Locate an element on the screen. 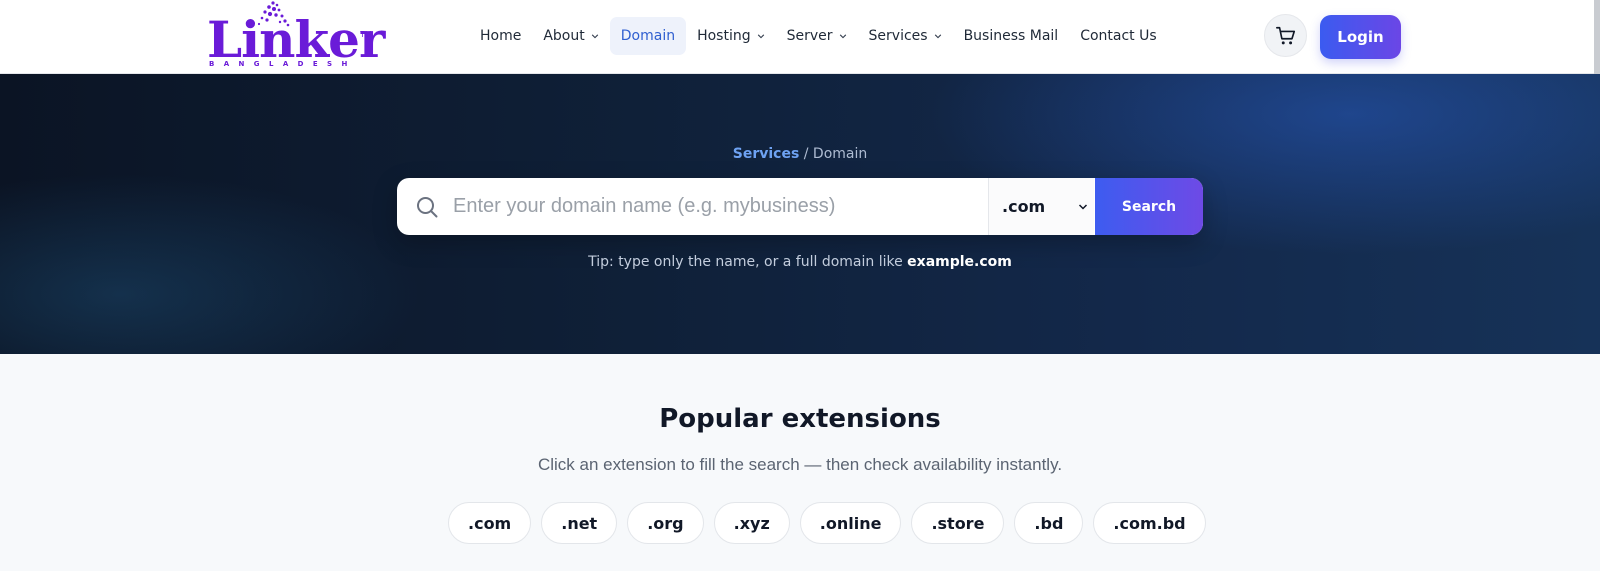  breadcrumb-current: Domain is located at coordinates (840, 154).